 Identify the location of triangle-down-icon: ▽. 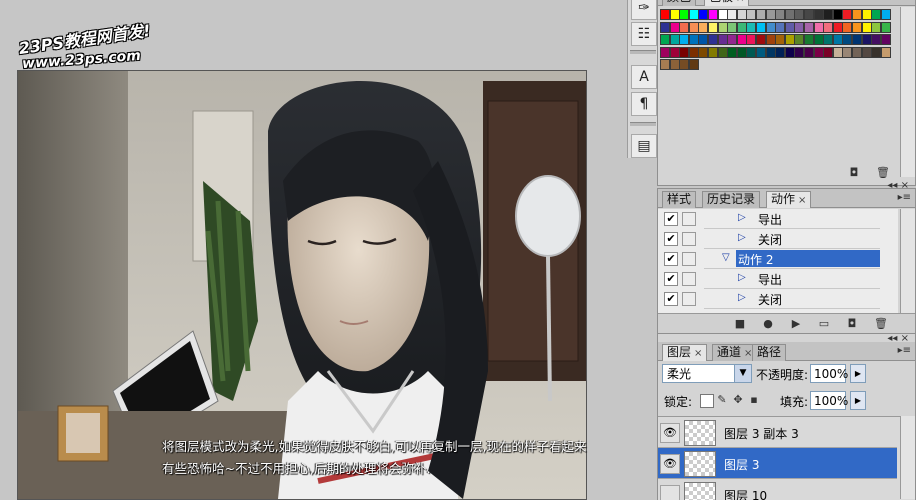
(726, 257).